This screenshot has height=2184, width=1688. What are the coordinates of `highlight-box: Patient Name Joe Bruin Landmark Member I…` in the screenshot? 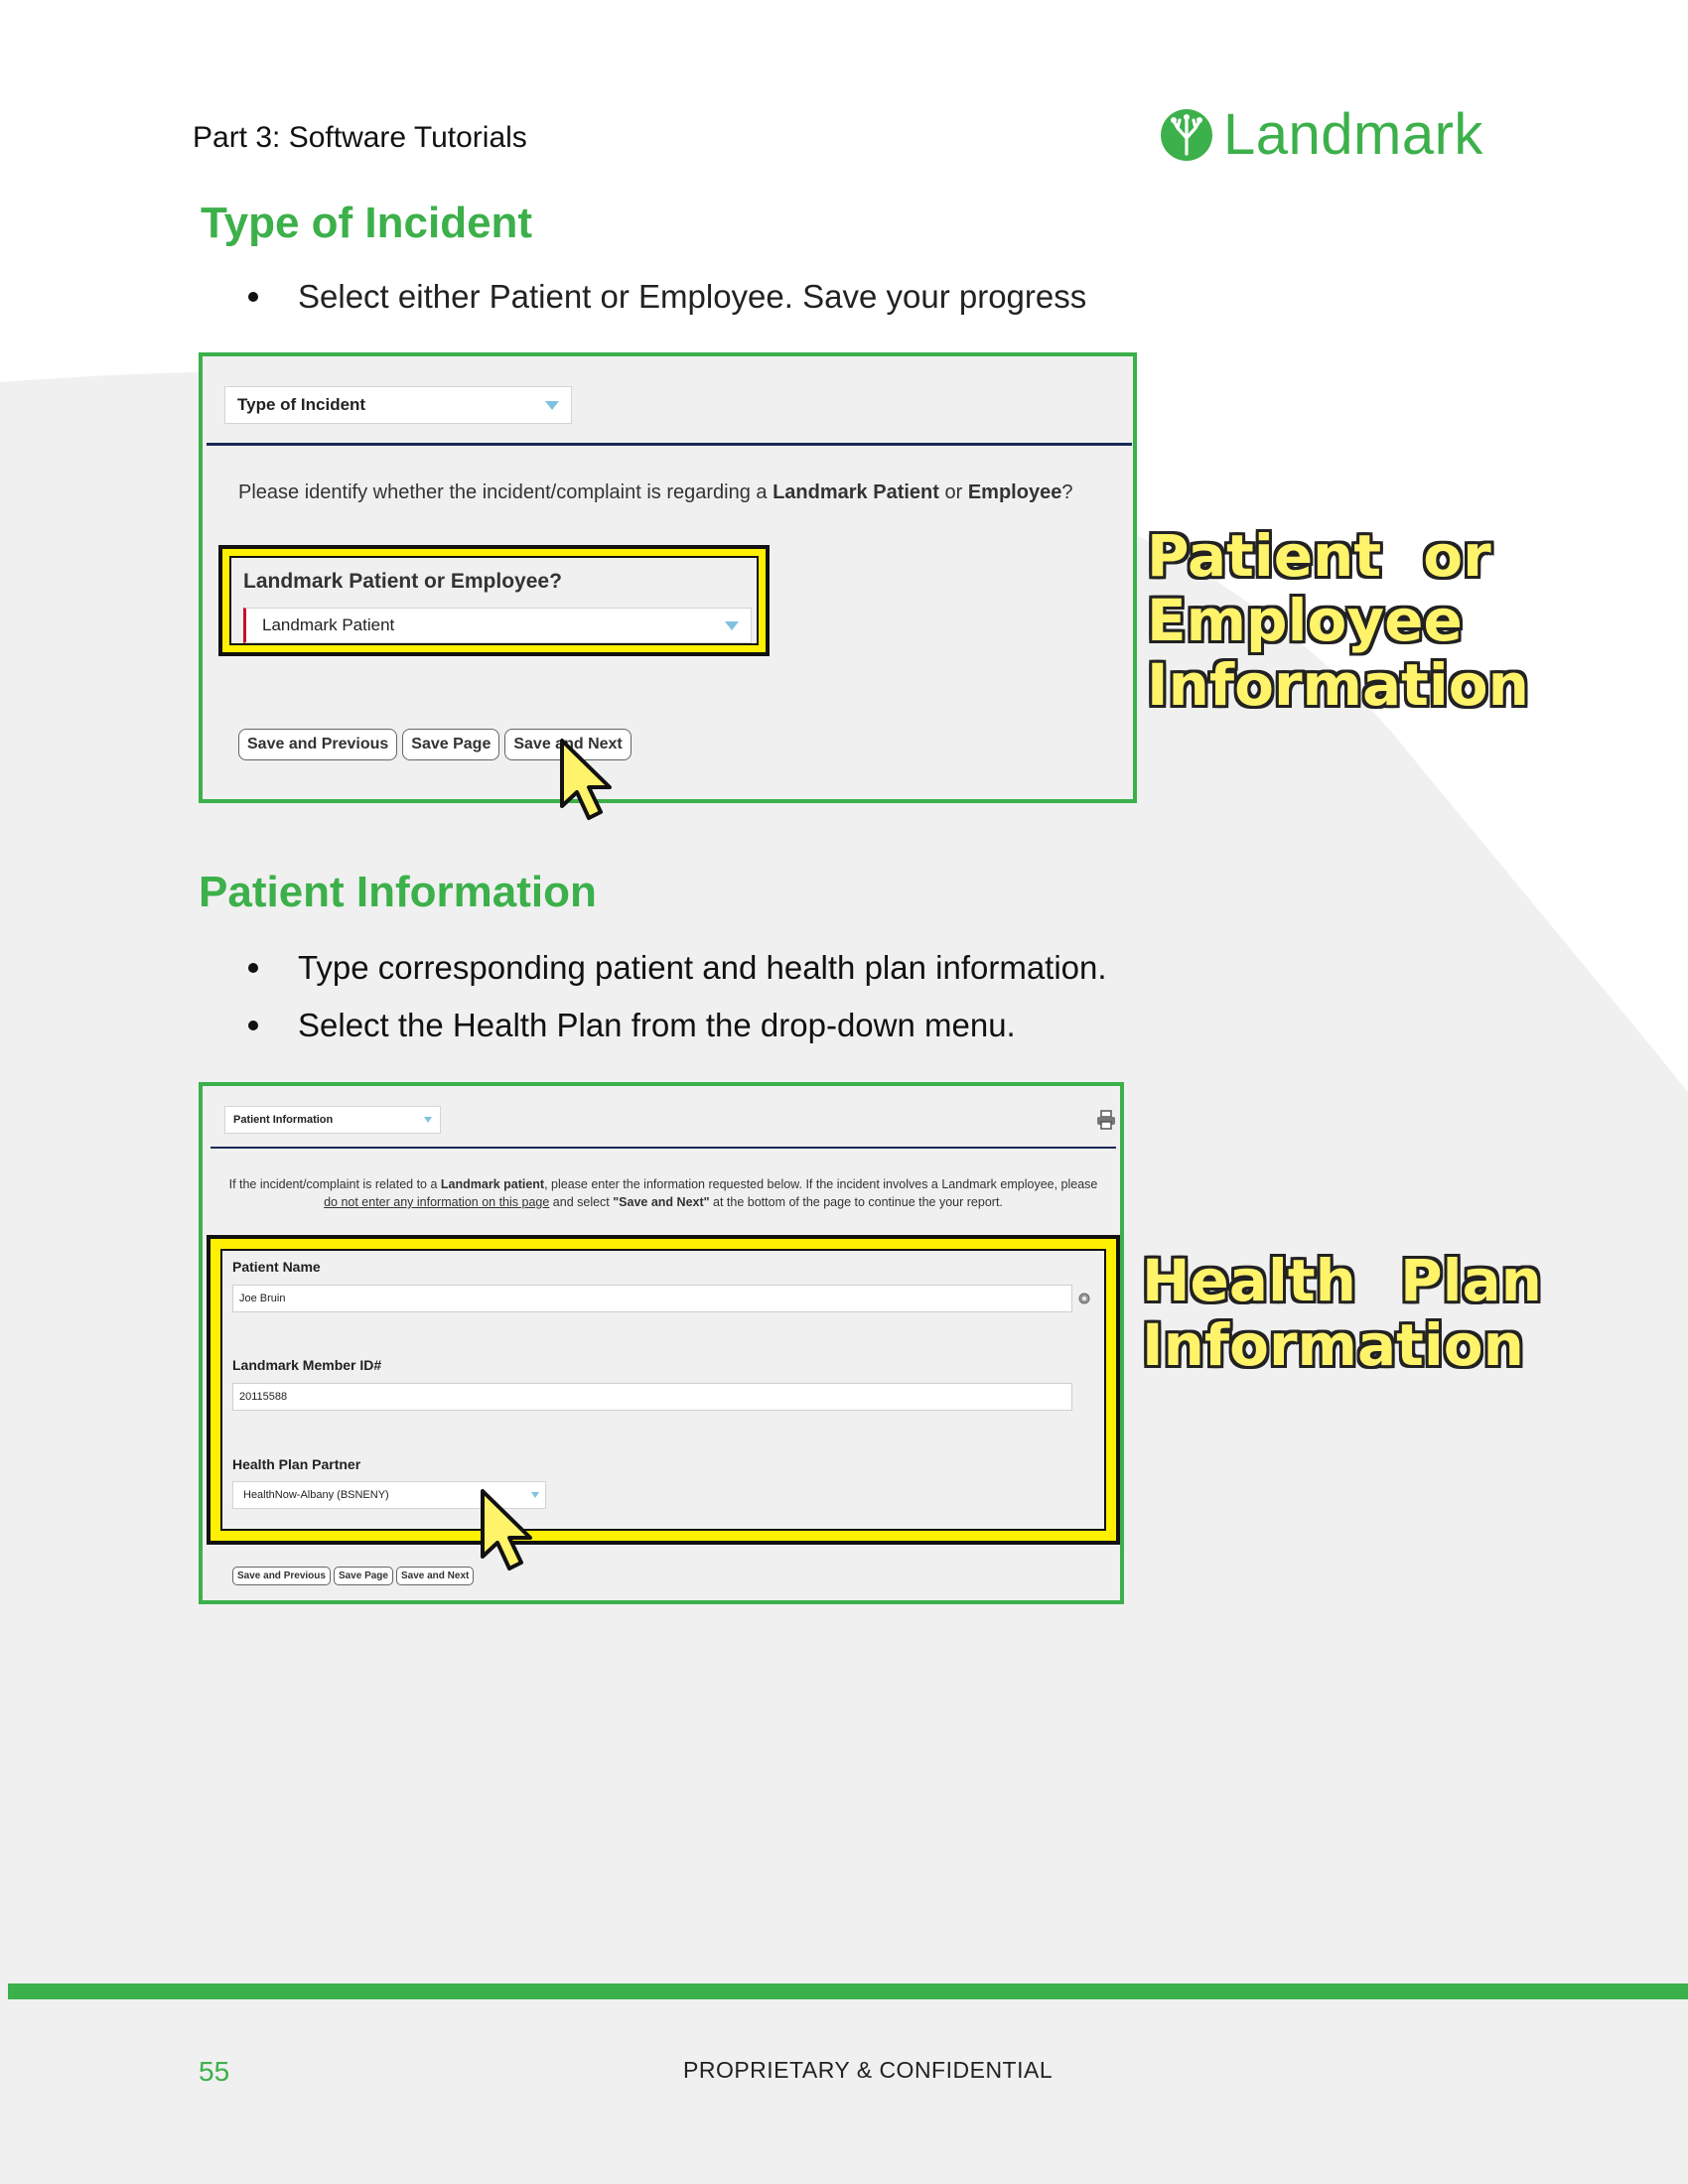 It's located at (663, 1390).